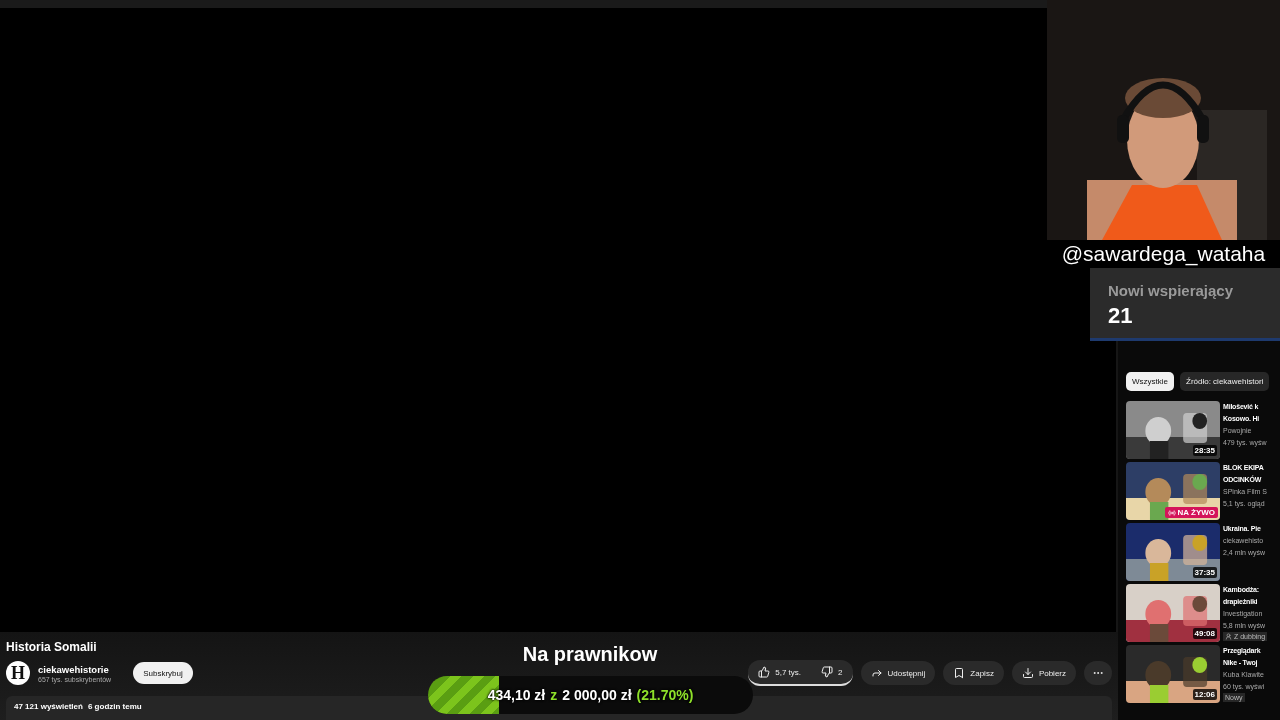 This screenshot has width=1280, height=720. What do you see at coordinates (1204, 694) in the screenshot?
I see `video-duration: 12:06` at bounding box center [1204, 694].